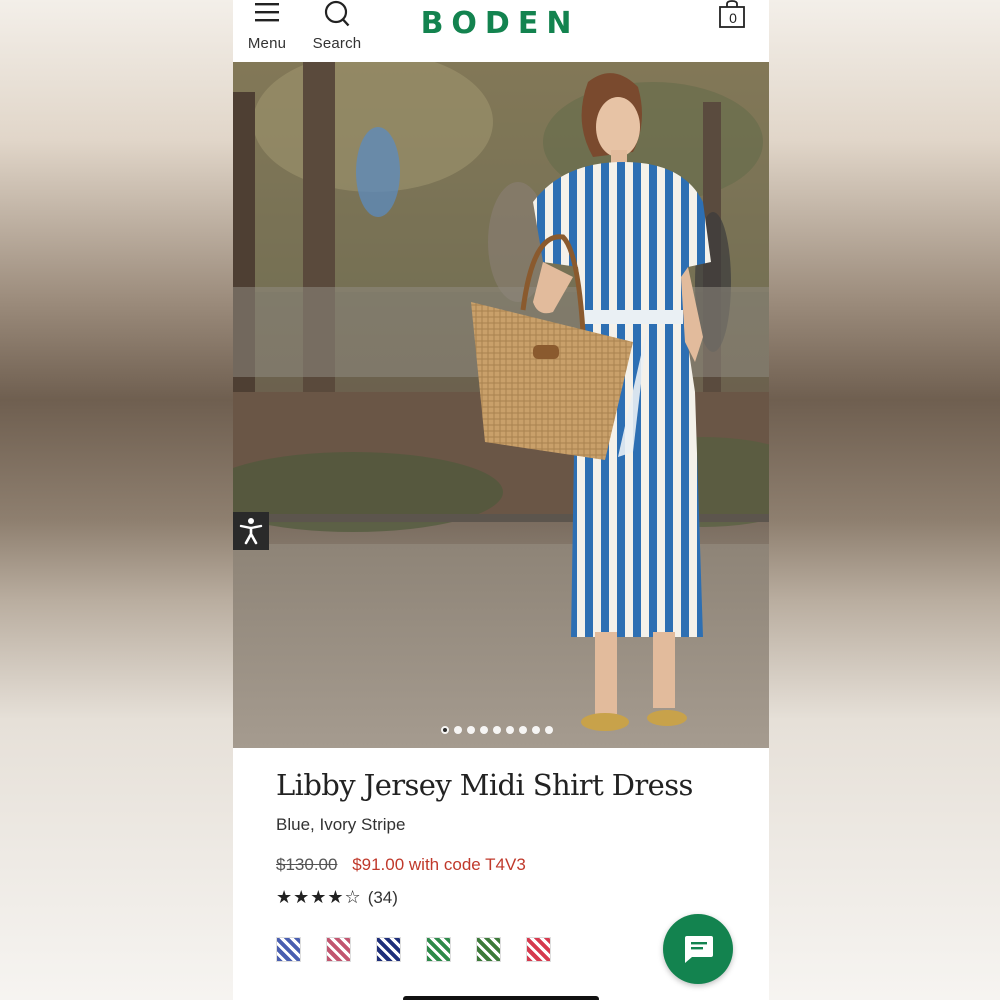  I want to click on swatch-navy-check, so click(388, 949).